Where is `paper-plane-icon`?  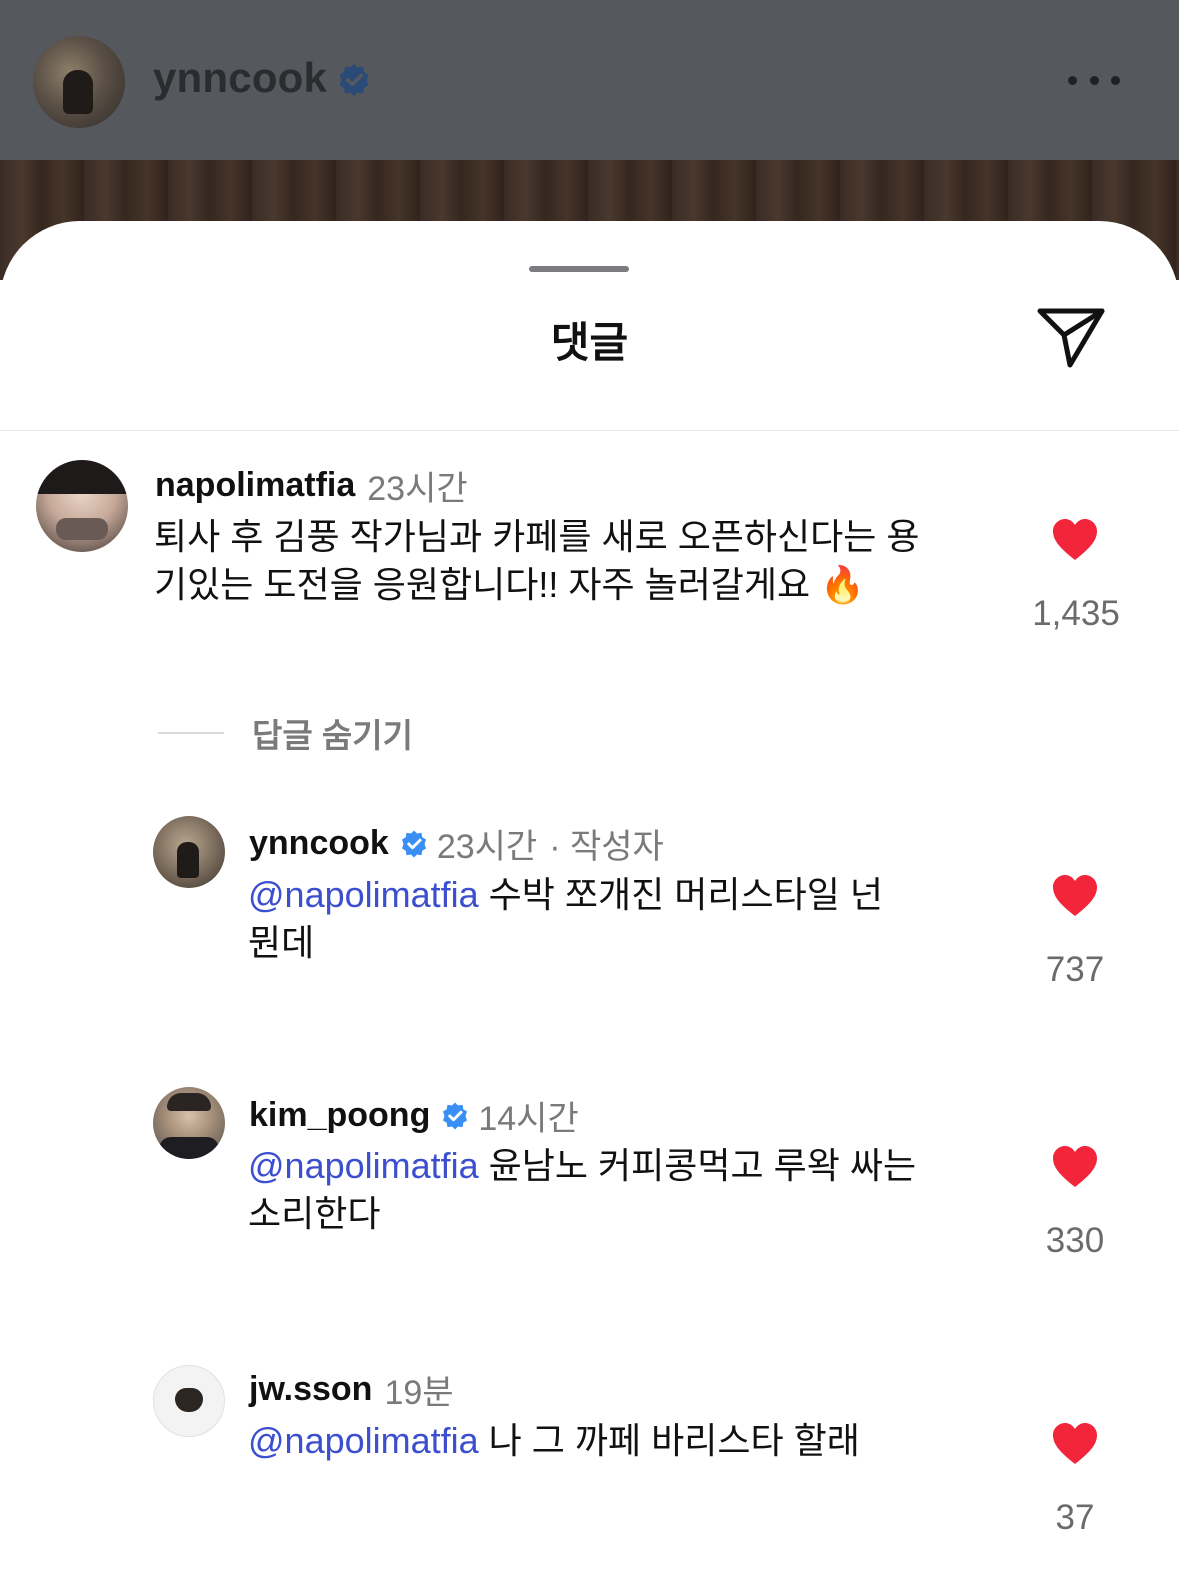
paper-plane-icon is located at coordinates (1071, 337).